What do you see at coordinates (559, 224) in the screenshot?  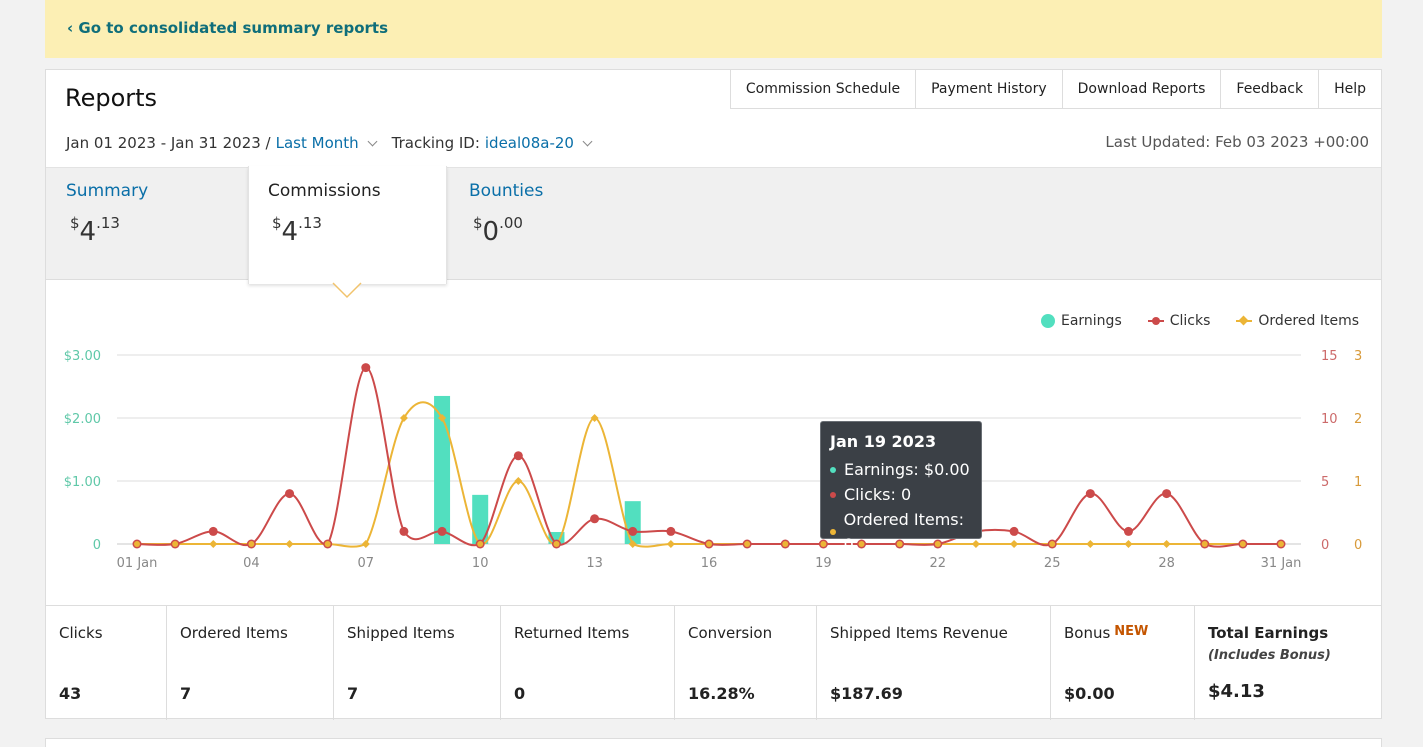 I see `tab-bounties: Bounties $0.00` at bounding box center [559, 224].